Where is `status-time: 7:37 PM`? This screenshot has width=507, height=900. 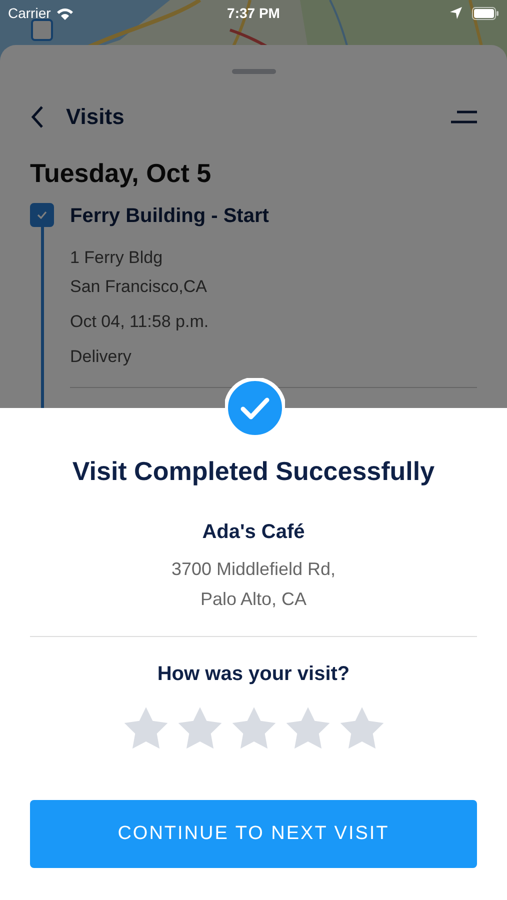
status-time: 7:37 PM is located at coordinates (253, 13).